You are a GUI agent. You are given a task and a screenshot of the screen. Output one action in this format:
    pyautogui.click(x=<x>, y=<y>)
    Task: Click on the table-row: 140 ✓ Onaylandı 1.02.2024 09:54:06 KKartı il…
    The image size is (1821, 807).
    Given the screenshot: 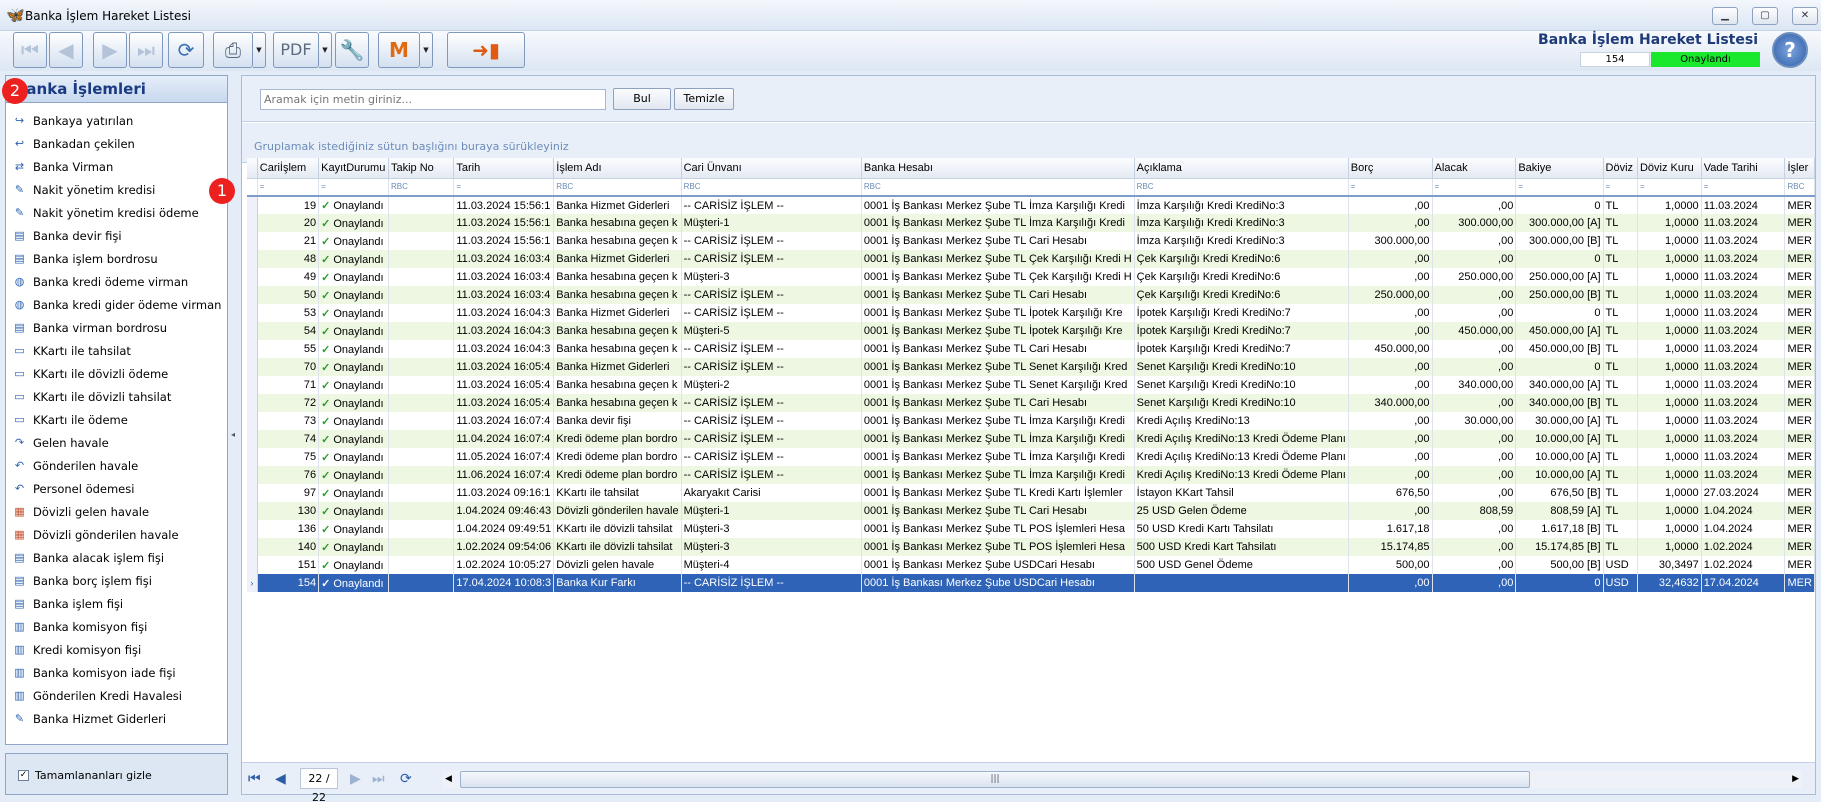 What is the action you would take?
    pyautogui.click(x=1031, y=547)
    